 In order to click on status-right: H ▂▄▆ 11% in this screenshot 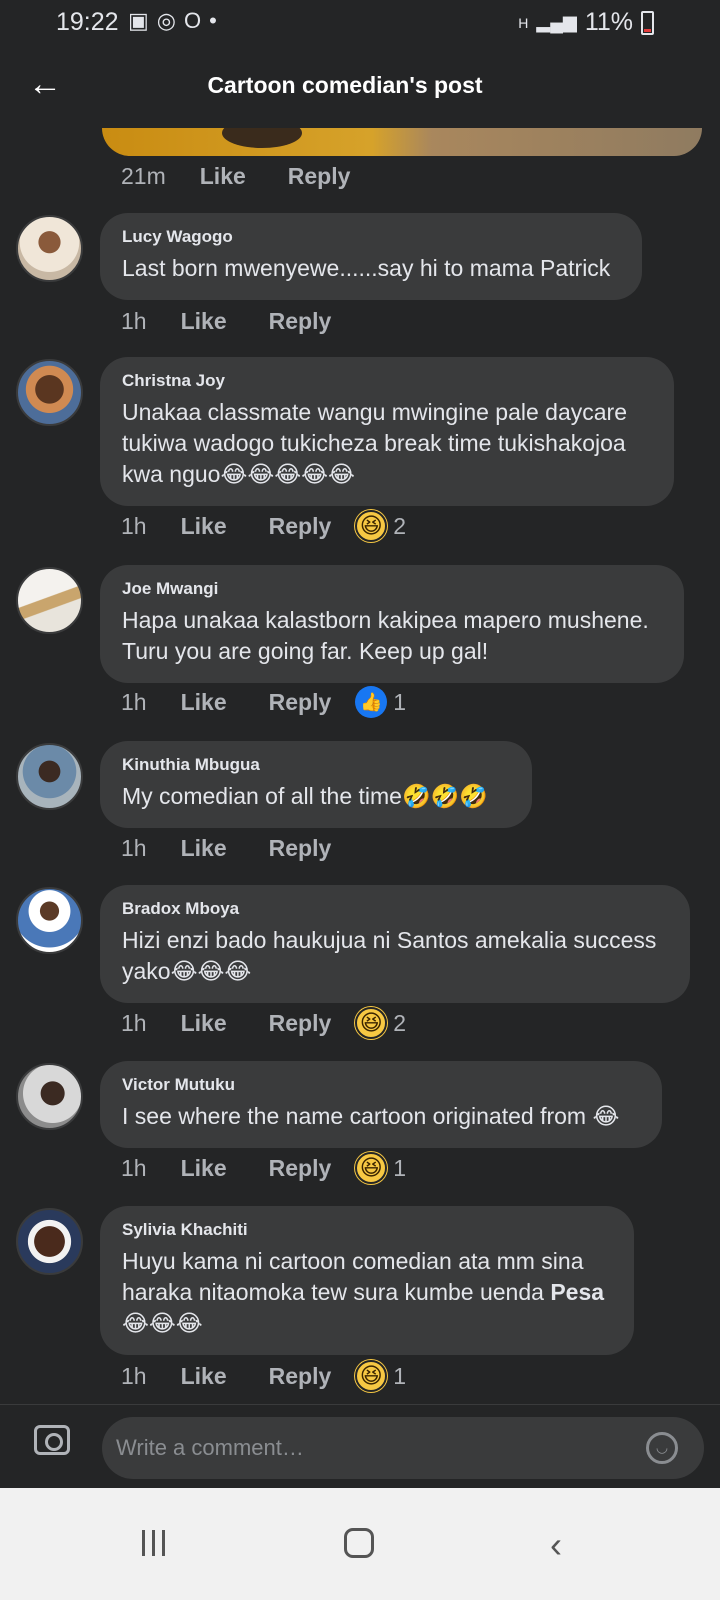, I will do `click(586, 22)`.